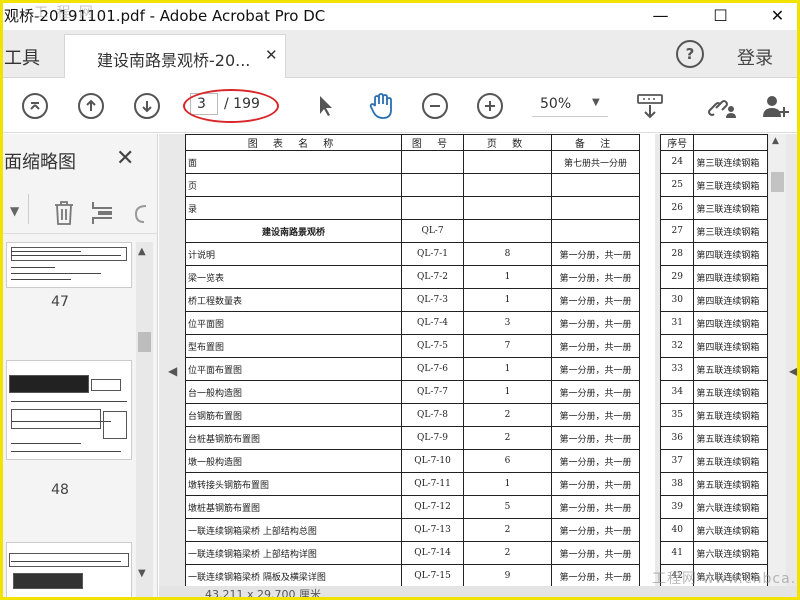 Image resolution: width=800 pixels, height=600 pixels. Describe the element at coordinates (293, 507) in the screenshot. I see `row-name: 墩桩基钢筋布置图` at that location.